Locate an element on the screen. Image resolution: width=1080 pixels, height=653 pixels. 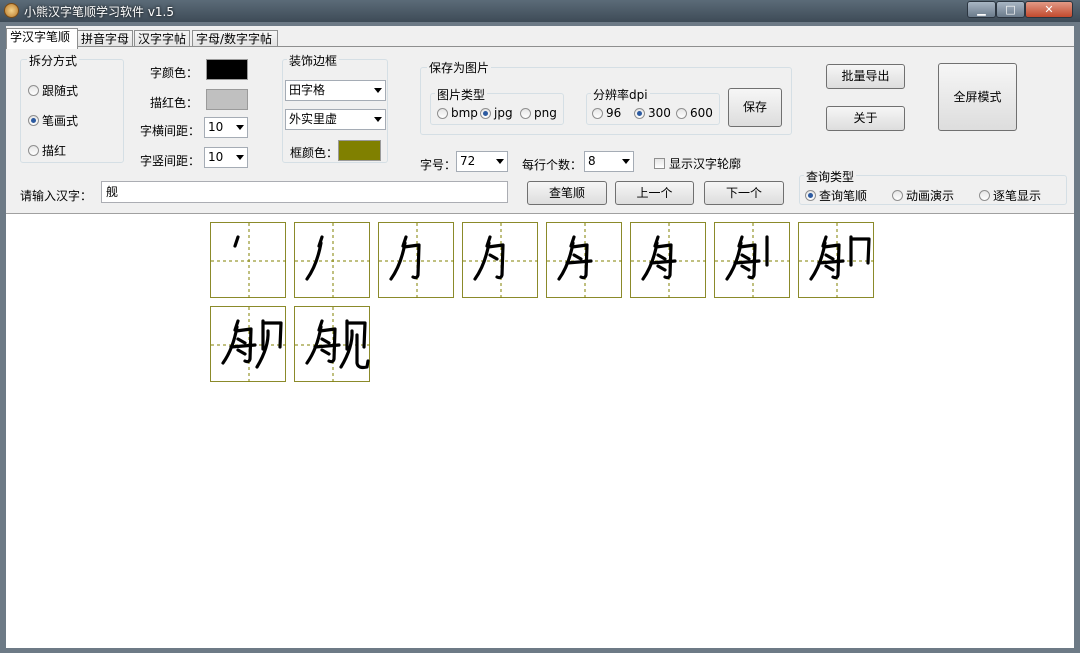
query-button: 查笔顺 is located at coordinates (567, 193).